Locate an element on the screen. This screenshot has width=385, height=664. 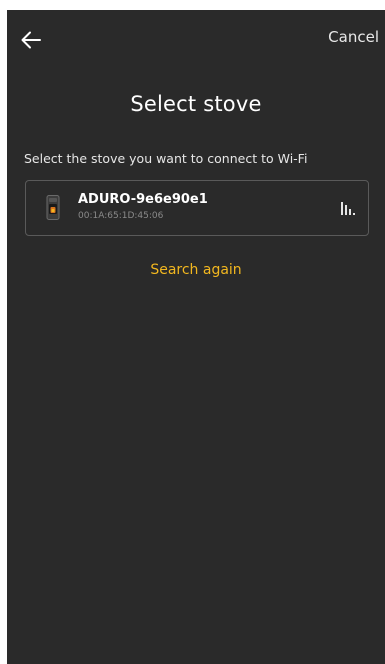
arrow-left-icon is located at coordinates (31, 40).